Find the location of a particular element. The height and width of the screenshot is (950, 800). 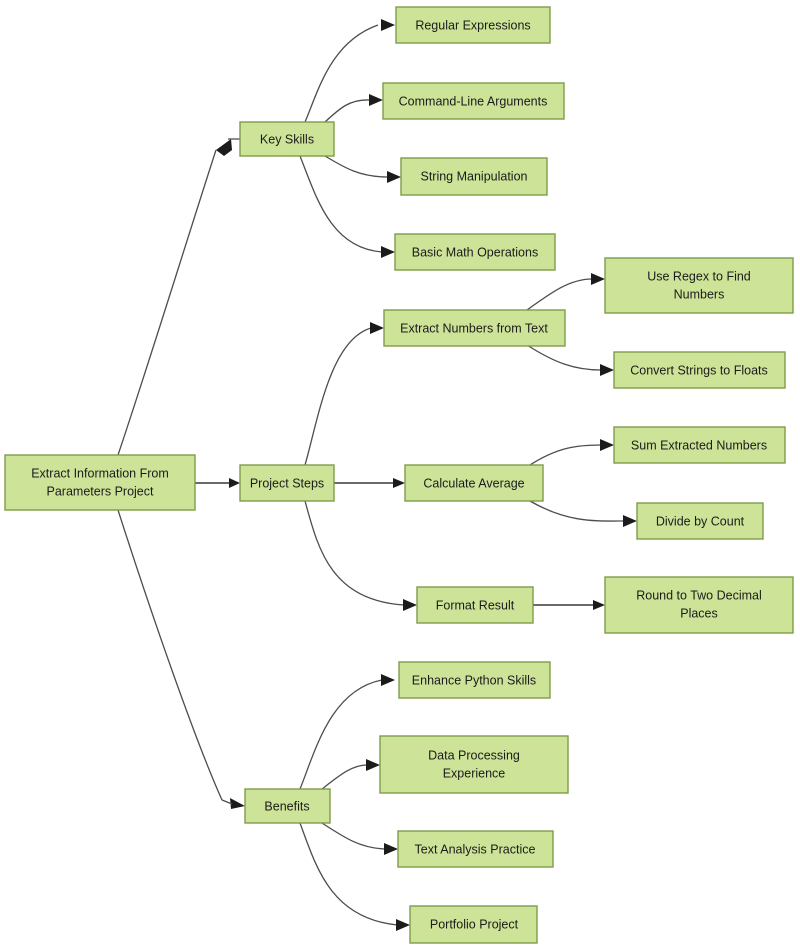

node-use-regex-label-line2: Numbers is located at coordinates (699, 294).